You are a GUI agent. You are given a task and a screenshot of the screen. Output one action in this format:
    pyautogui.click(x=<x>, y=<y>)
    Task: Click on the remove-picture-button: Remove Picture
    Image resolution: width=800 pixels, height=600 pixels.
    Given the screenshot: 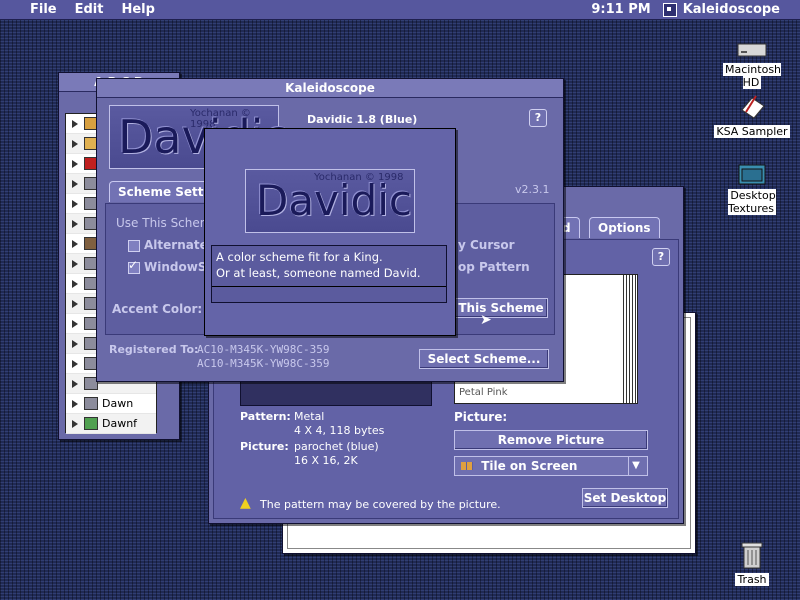 What is the action you would take?
    pyautogui.click(x=551, y=440)
    